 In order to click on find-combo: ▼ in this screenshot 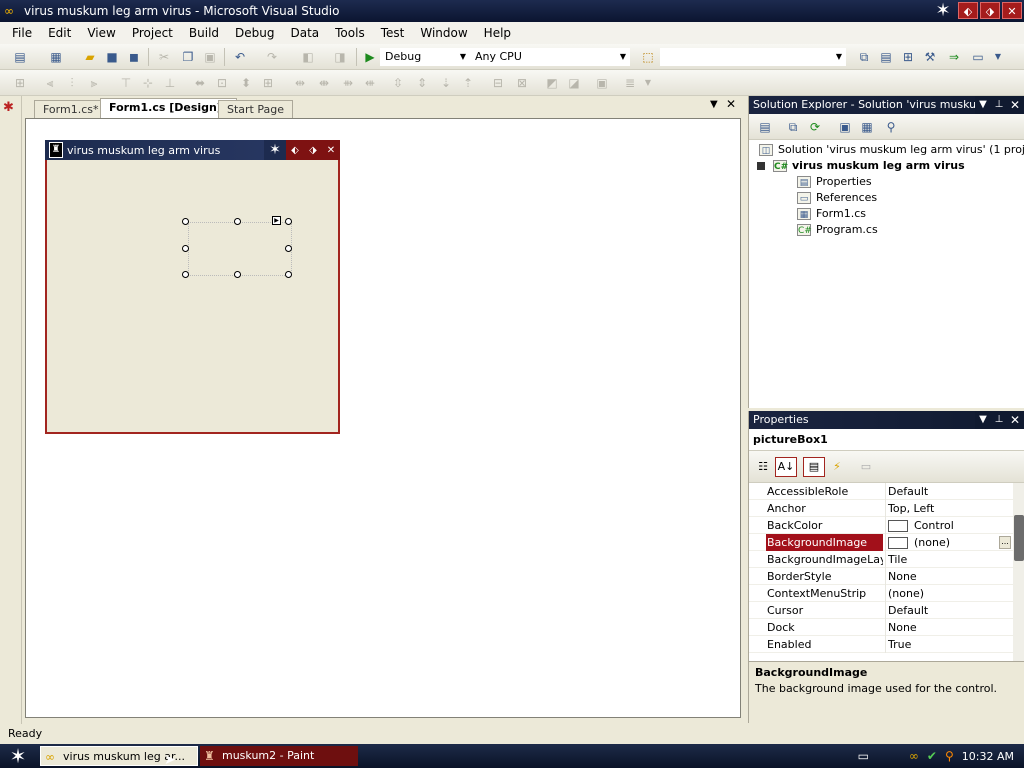, I will do `click(753, 57)`.